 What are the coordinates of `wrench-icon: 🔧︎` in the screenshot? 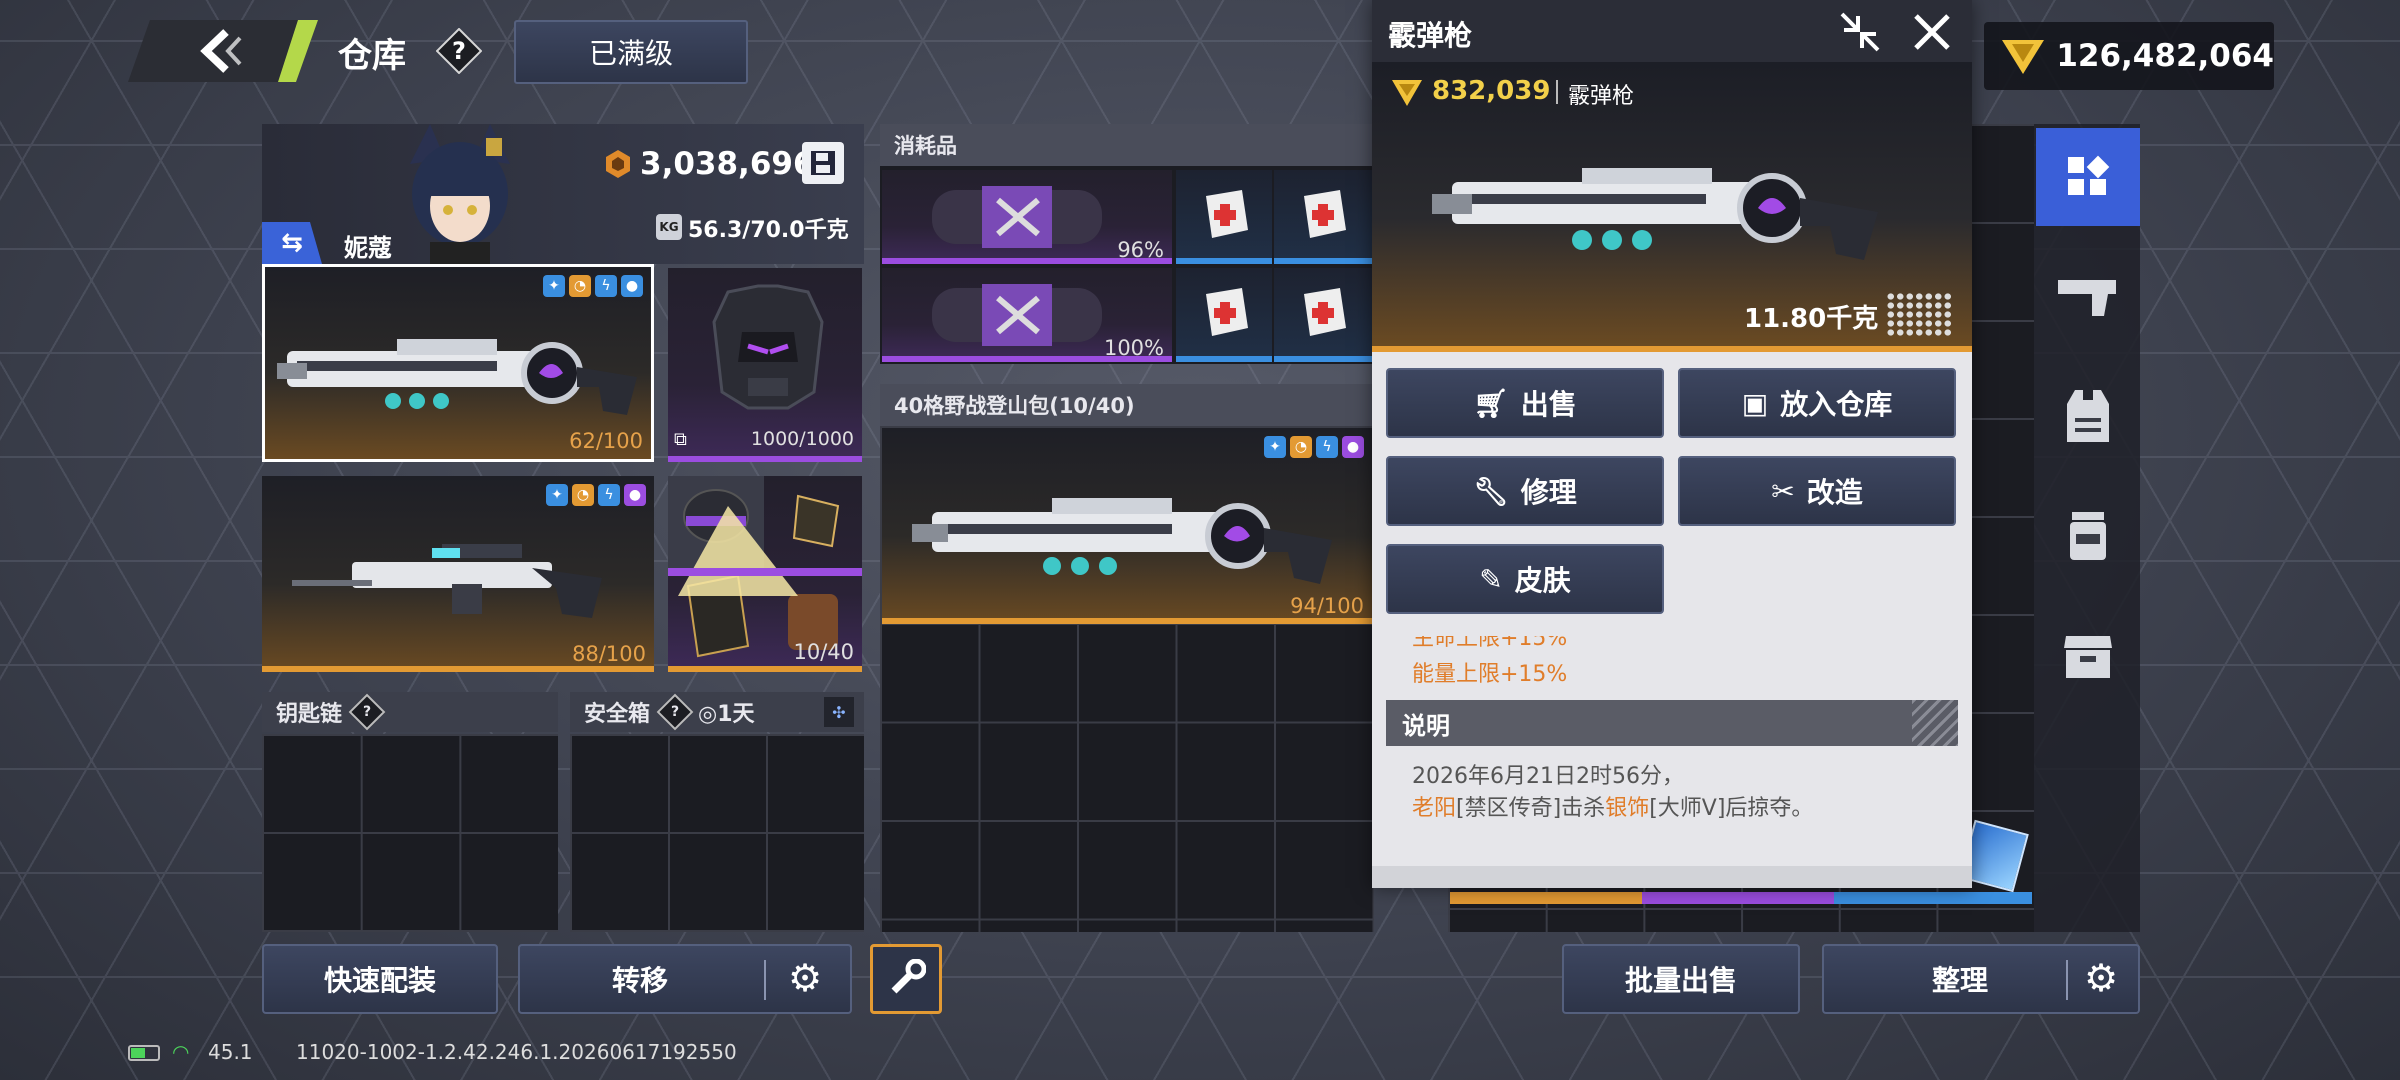 It's located at (1491, 491).